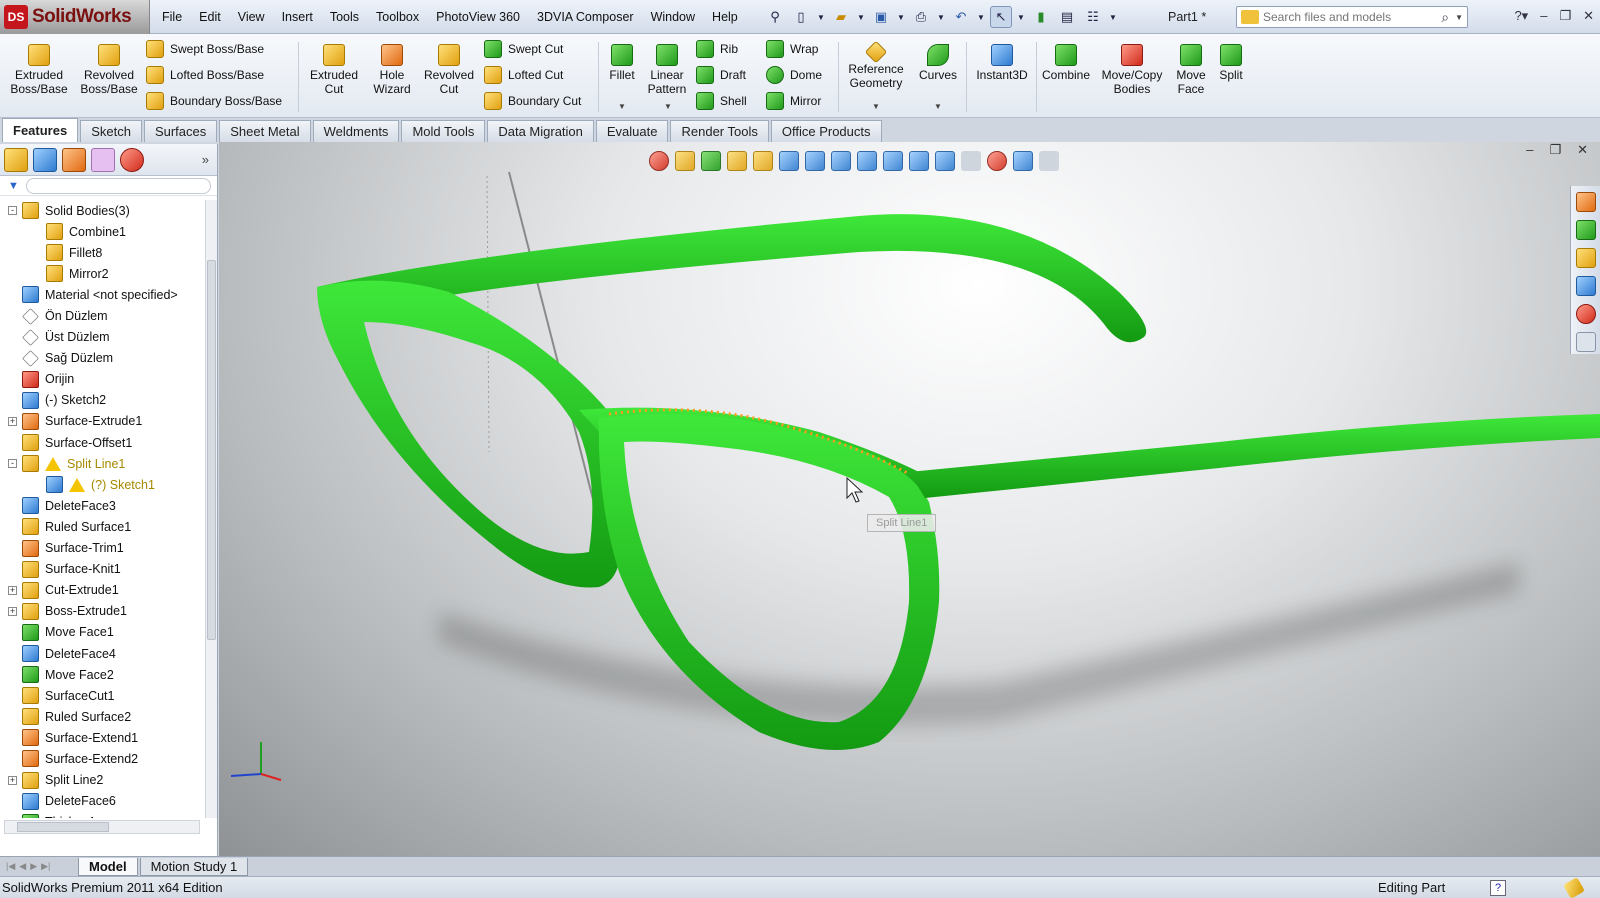 The height and width of the screenshot is (898, 1600). I want to click on curves-dropdown-icon: ▼, so click(938, 106).